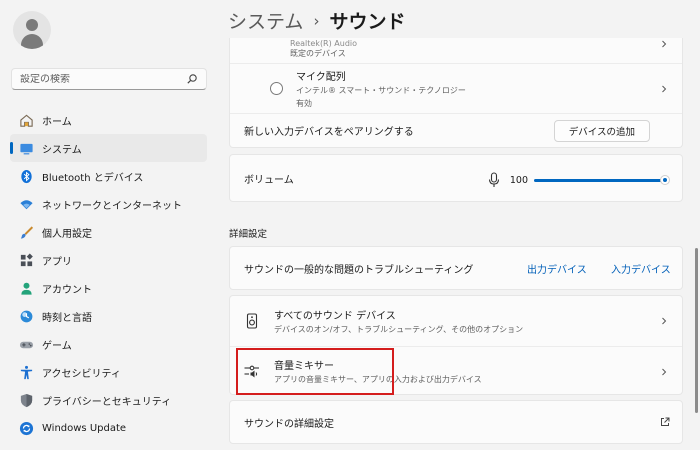  I want to click on sidebar-item-privacy-security: プライバシーとセキュリティ, so click(108, 400).